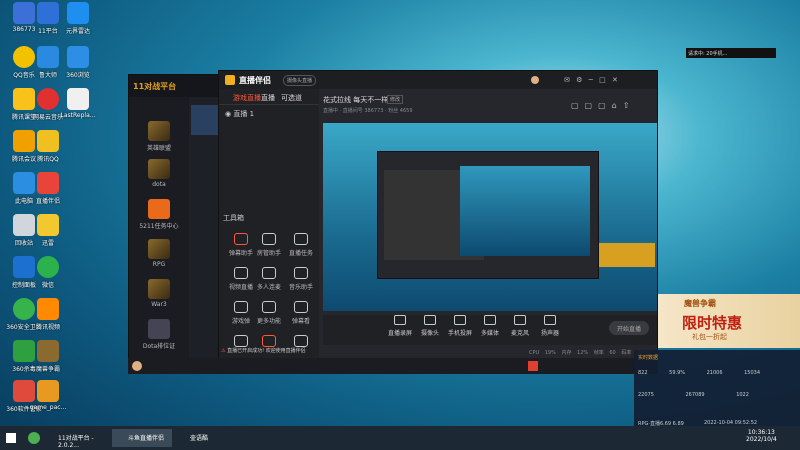 The height and width of the screenshot is (450, 800). Describe the element at coordinates (430, 326) in the screenshot. I see `camera-button: 摄像头` at that location.